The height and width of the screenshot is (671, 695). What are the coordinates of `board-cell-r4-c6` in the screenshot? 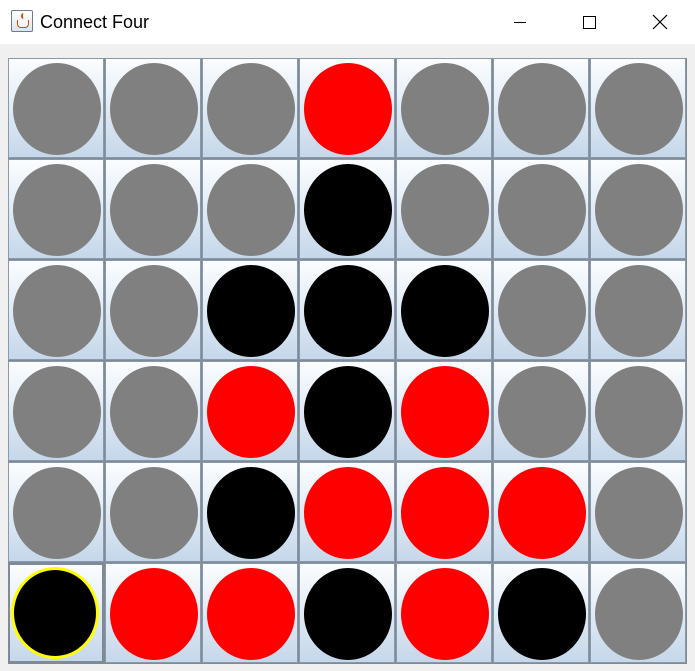 It's located at (541, 411).